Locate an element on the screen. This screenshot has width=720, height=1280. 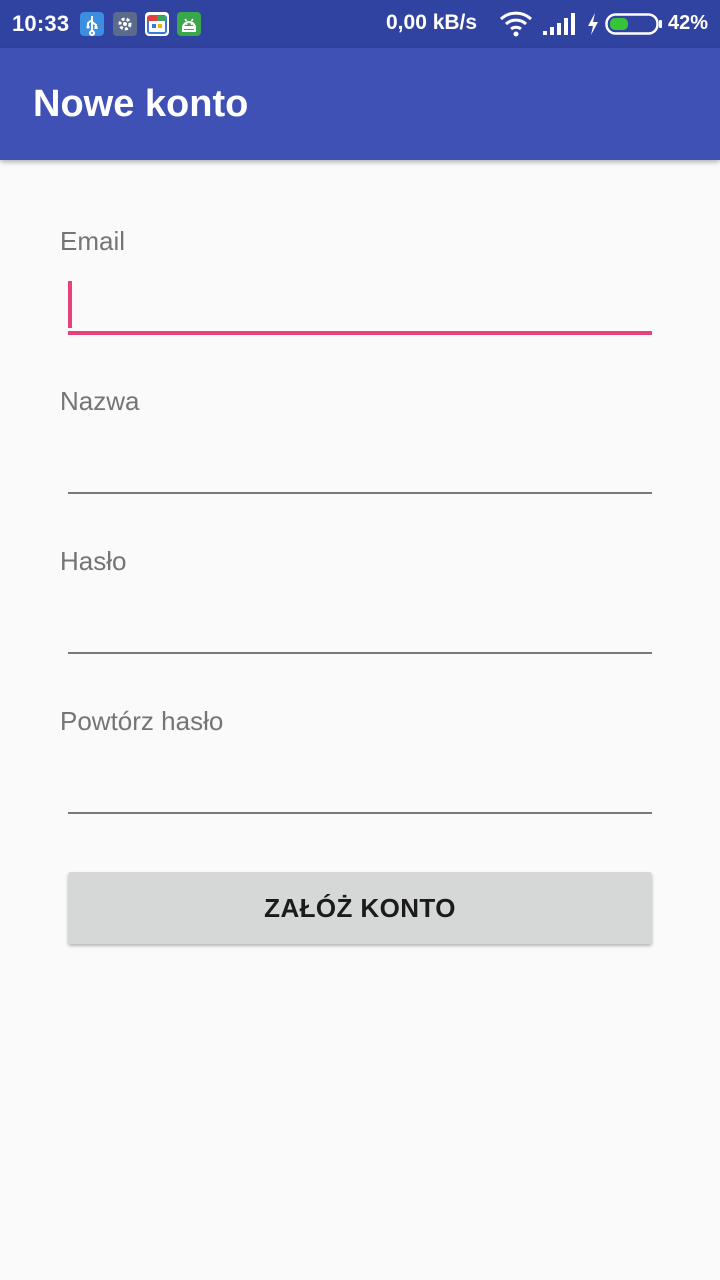
email-label: Email is located at coordinates (93, 241).